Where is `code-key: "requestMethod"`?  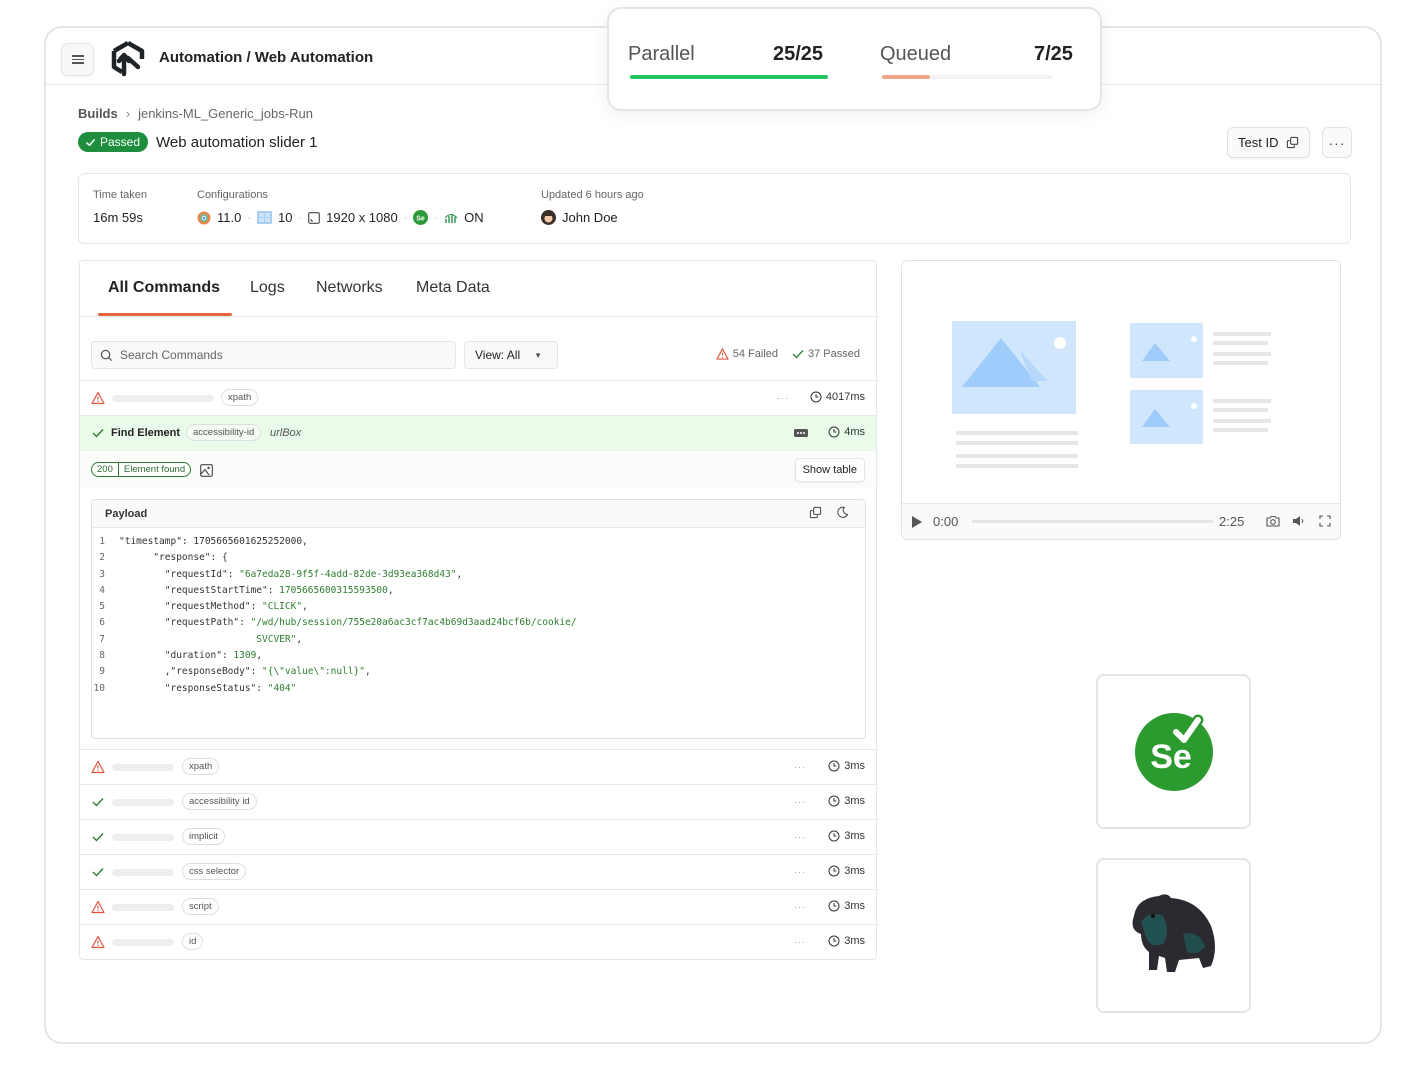
code-key: "requestMethod" is located at coordinates (207, 607).